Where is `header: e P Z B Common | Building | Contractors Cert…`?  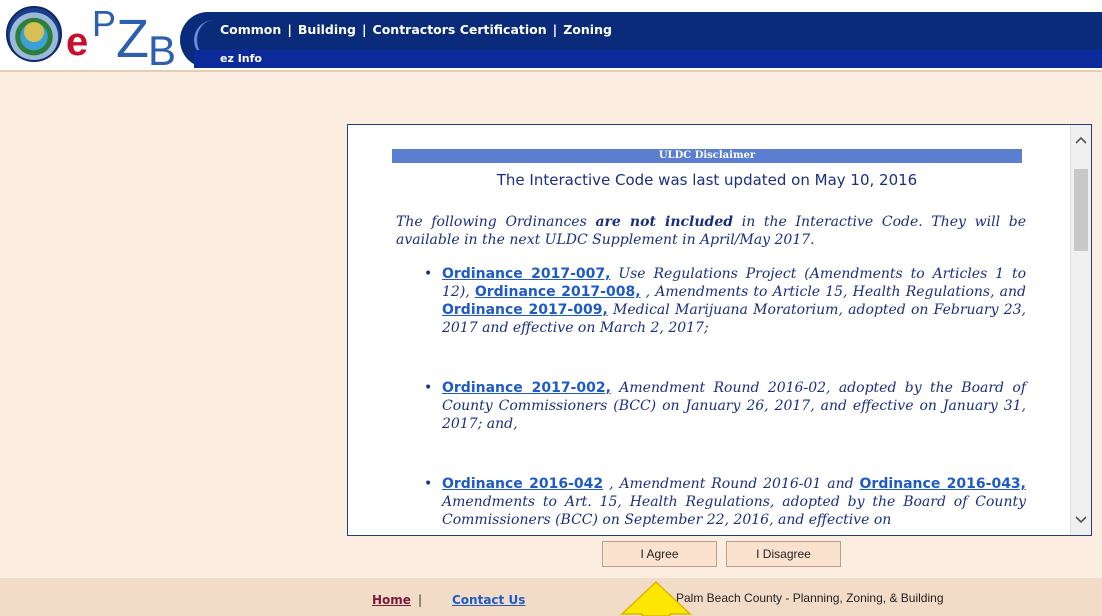
header: e P Z B Common | Building | Contractors Cert… is located at coordinates (551, 37).